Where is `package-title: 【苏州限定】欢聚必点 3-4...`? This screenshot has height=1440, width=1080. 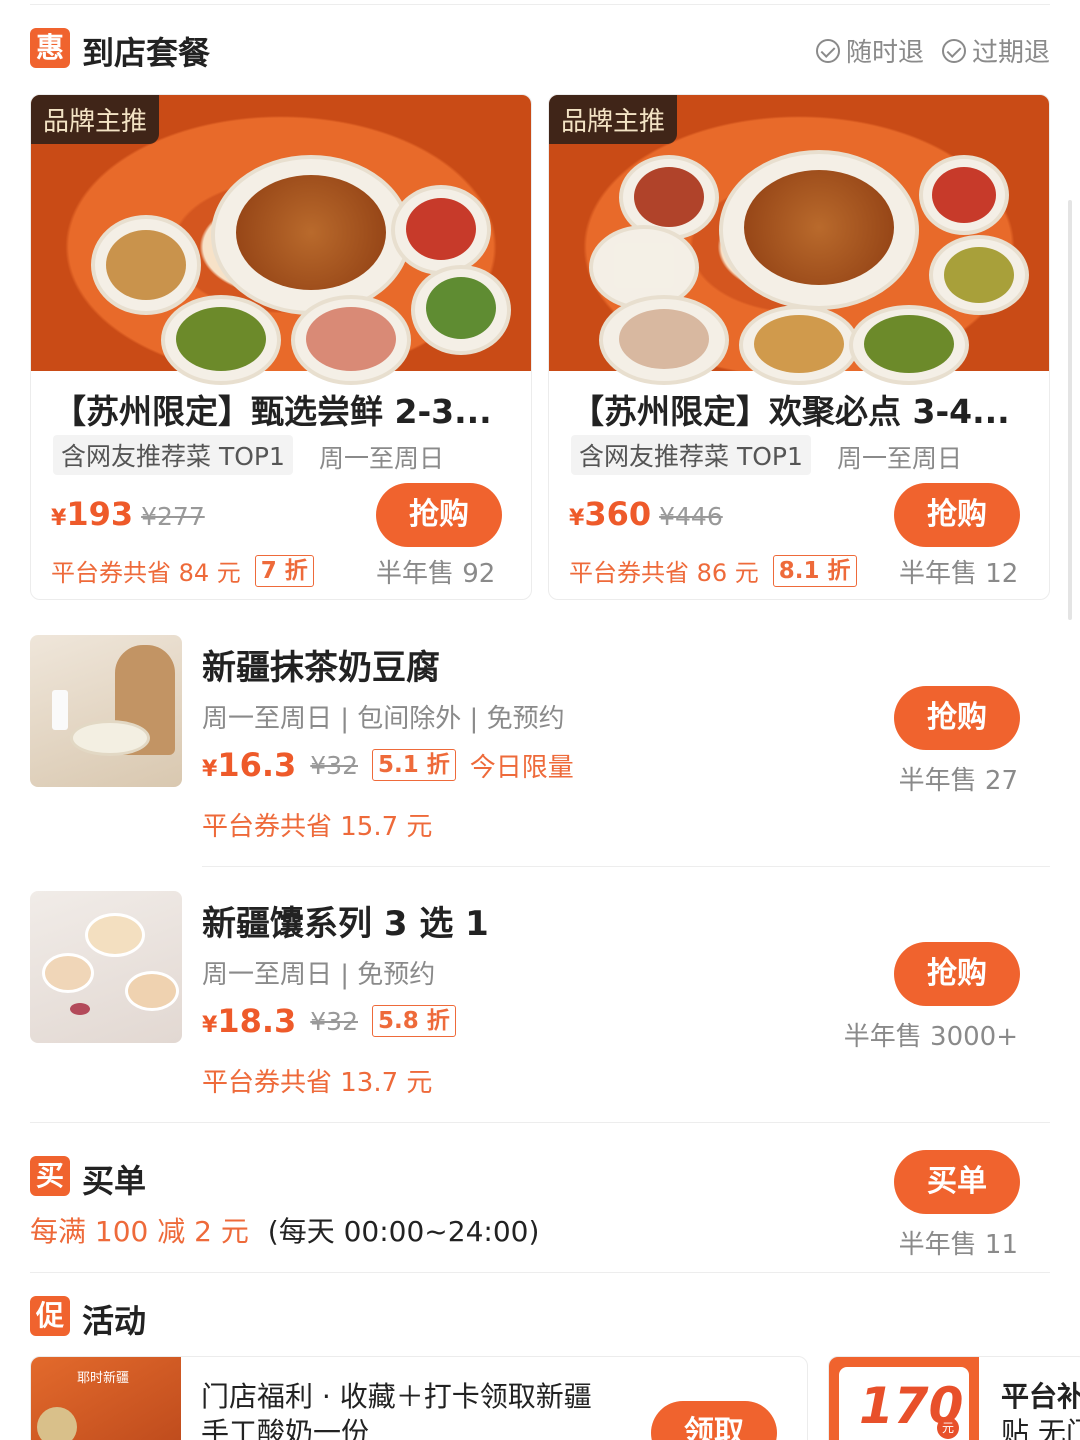 package-title: 【苏州限定】欢聚必点 3-4... is located at coordinates (790, 411).